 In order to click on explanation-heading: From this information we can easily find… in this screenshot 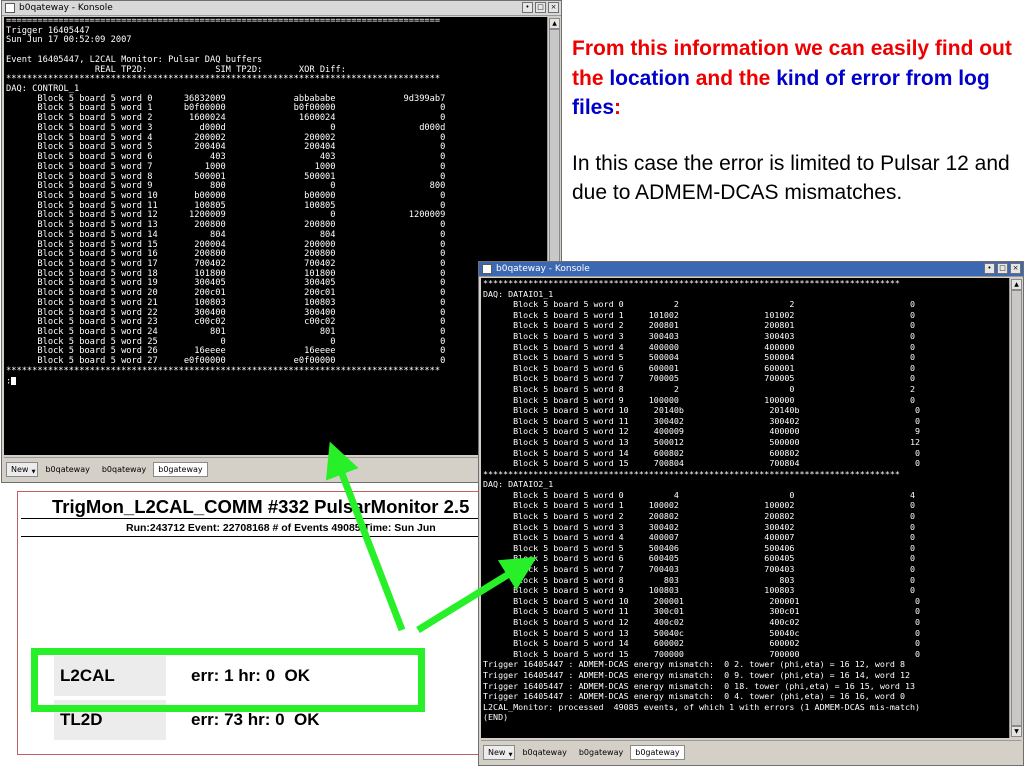, I will do `click(794, 78)`.